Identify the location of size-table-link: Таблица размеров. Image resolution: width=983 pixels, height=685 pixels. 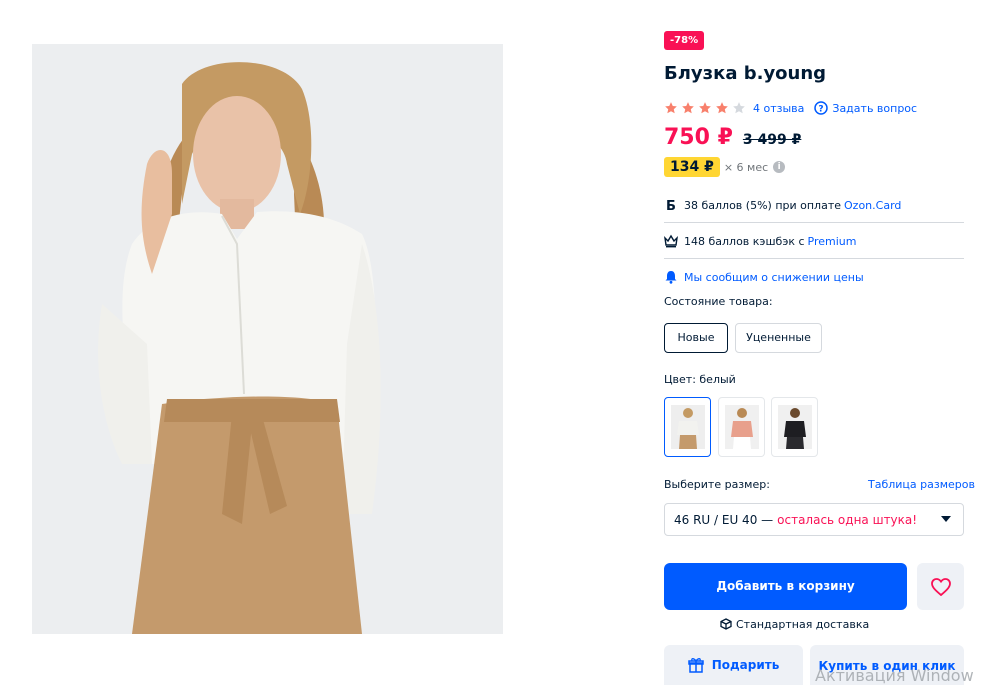
(921, 484).